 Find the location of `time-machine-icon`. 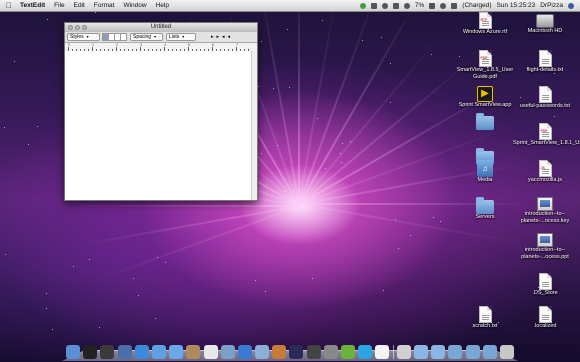

time-machine-icon is located at coordinates (313, 352).